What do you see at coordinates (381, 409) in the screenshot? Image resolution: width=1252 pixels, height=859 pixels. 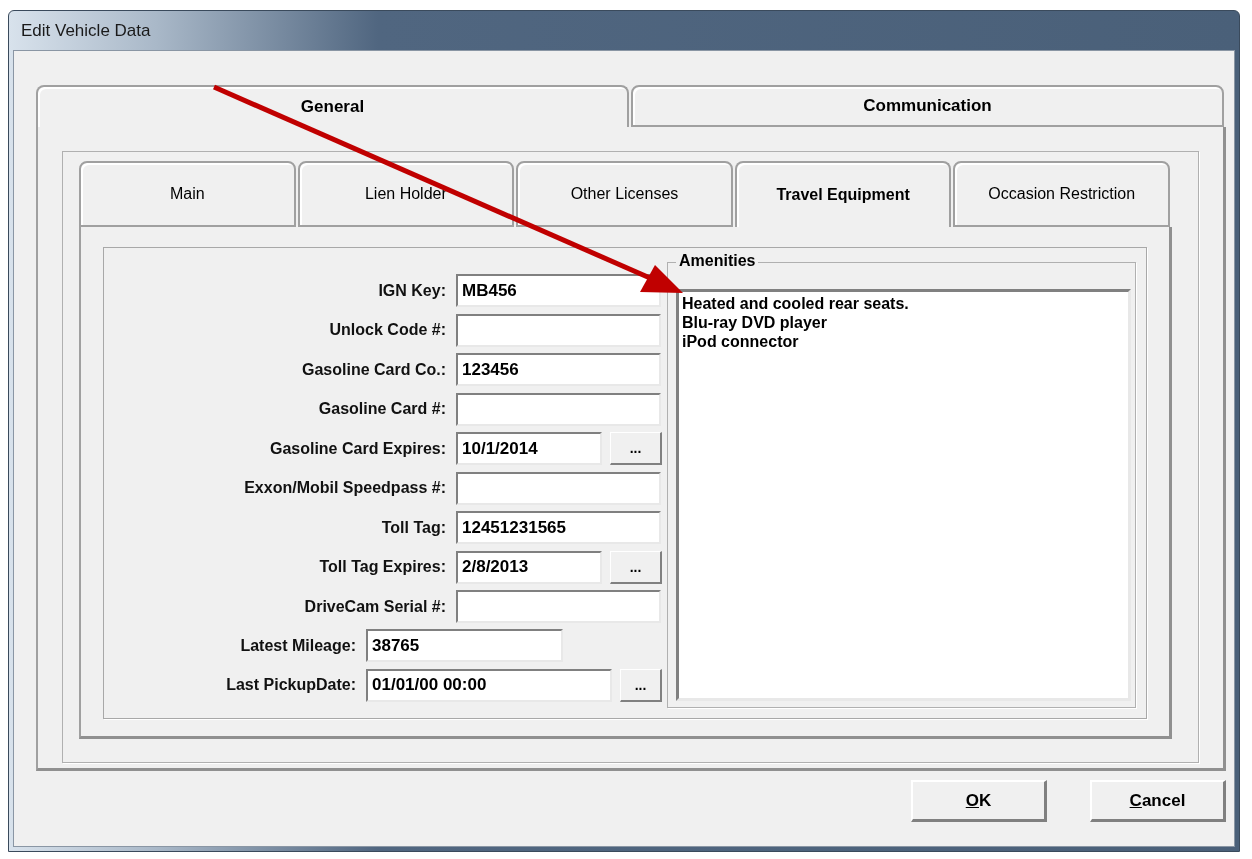 I see `field-label: Gasoline Card #:` at bounding box center [381, 409].